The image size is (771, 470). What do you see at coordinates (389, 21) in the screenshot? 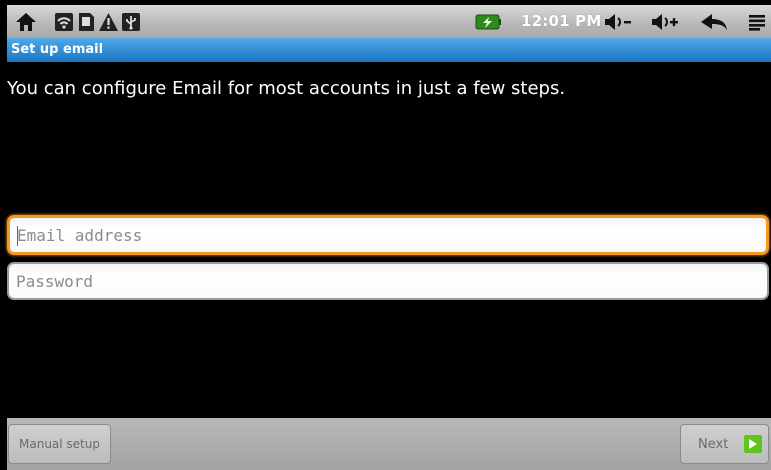
I see `status-bar: 12:01 PM` at bounding box center [389, 21].